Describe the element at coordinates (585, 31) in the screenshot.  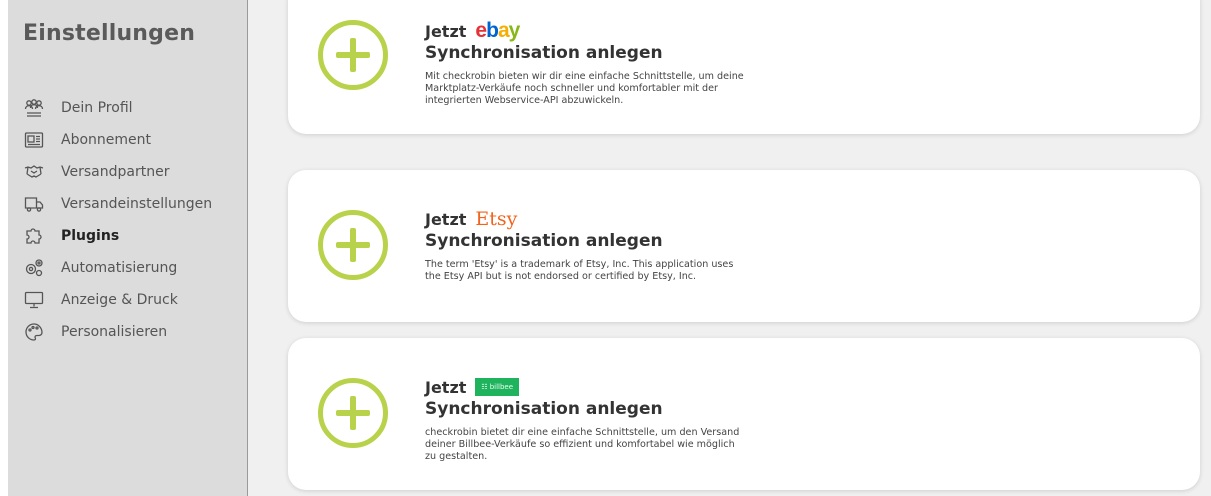
I see `card-heading: Jetzt ebay` at that location.